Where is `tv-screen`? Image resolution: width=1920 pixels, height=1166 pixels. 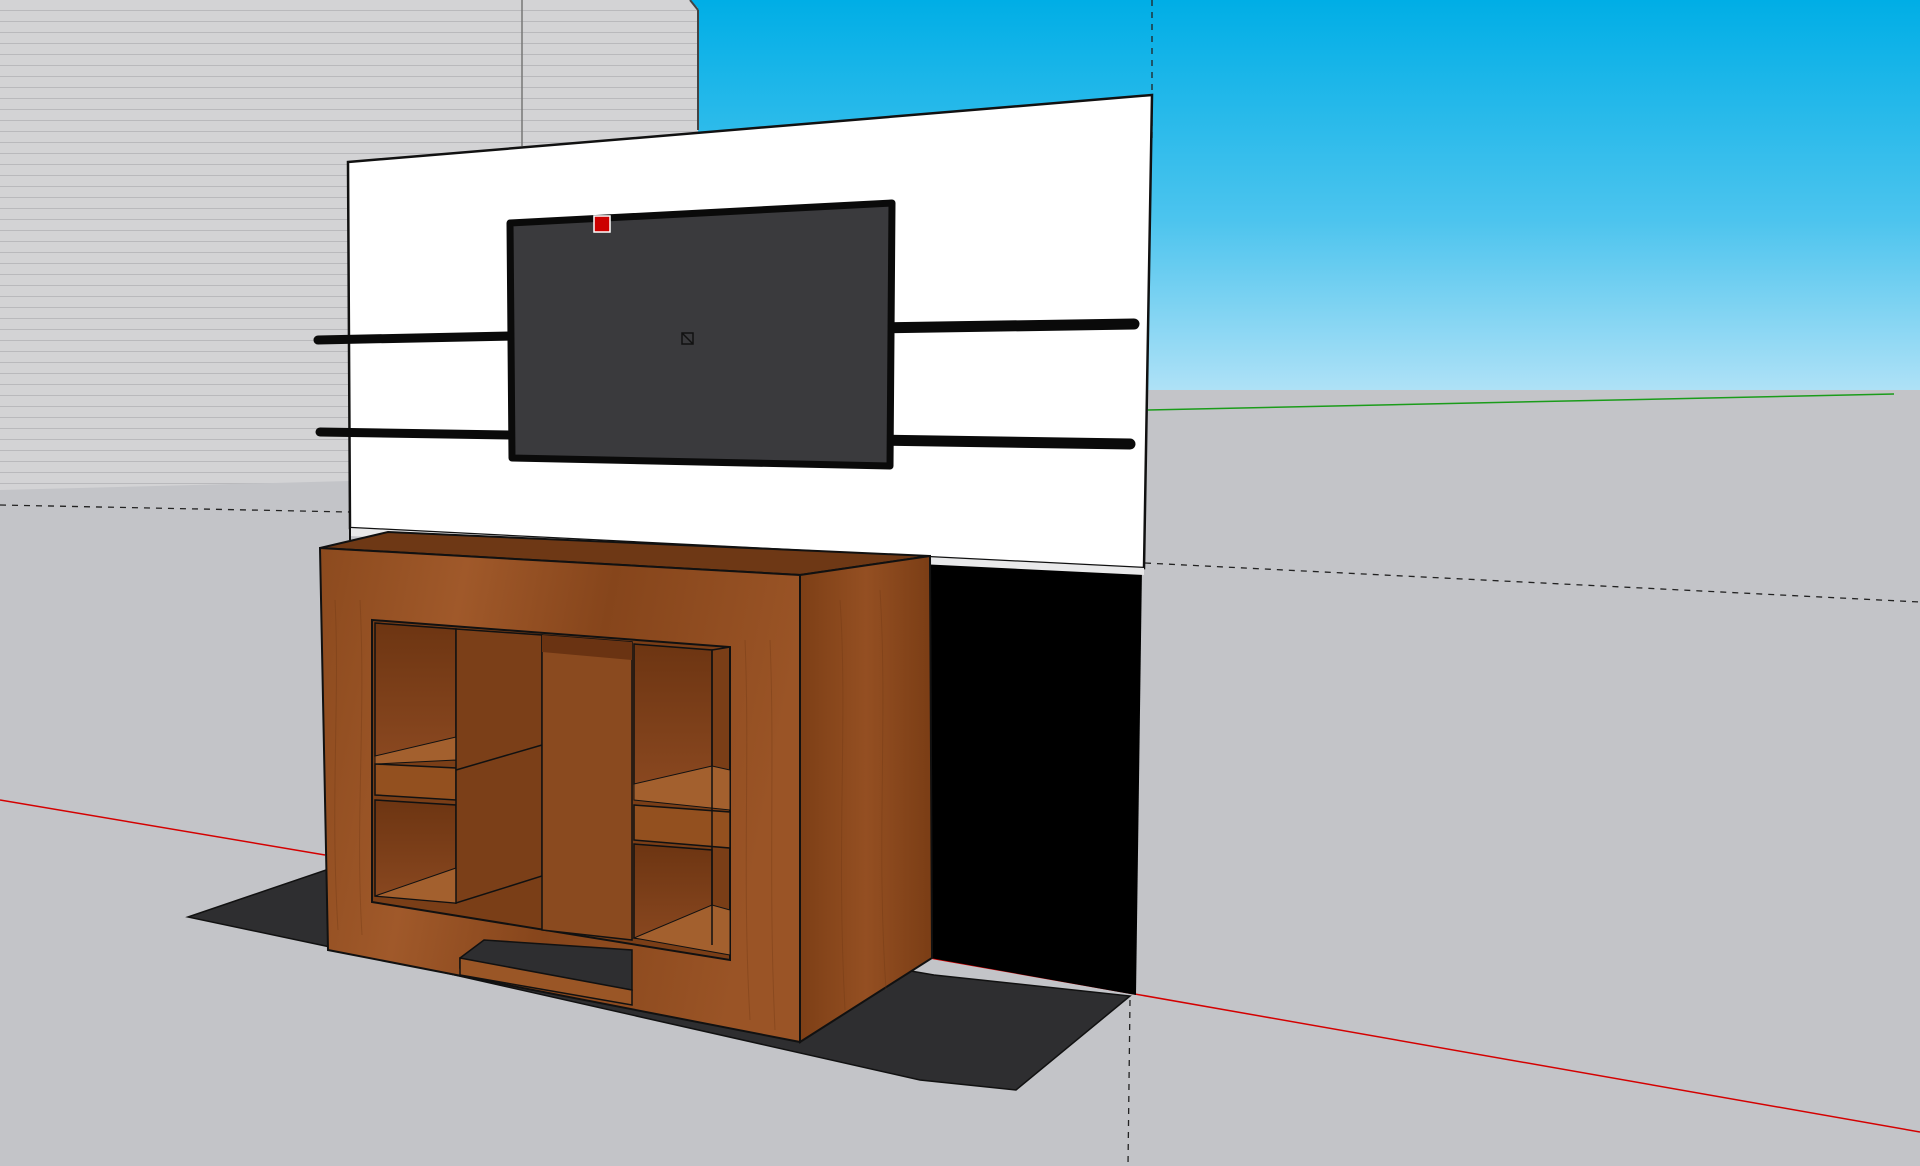 tv-screen is located at coordinates (701, 334).